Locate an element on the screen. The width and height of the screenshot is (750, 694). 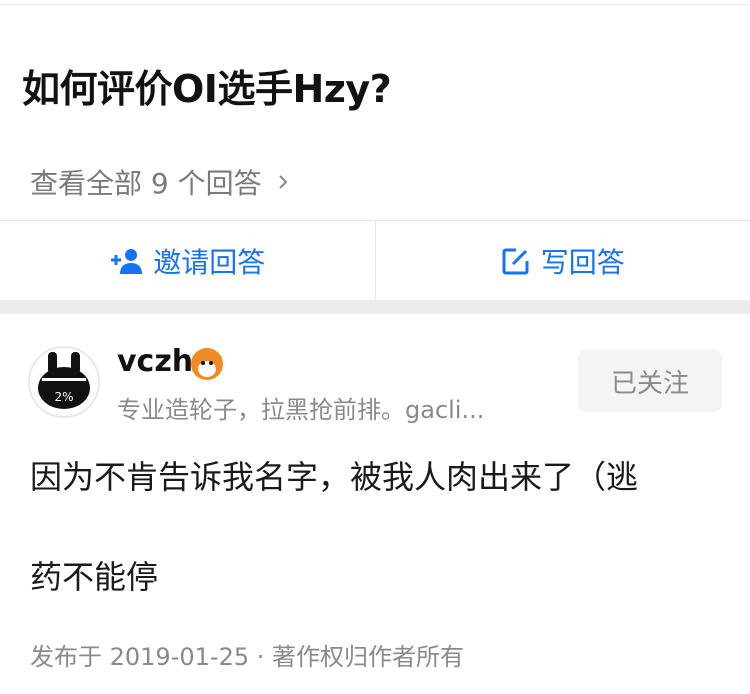
view-all-label: 查看全部 9 个回答 is located at coordinates (146, 183).